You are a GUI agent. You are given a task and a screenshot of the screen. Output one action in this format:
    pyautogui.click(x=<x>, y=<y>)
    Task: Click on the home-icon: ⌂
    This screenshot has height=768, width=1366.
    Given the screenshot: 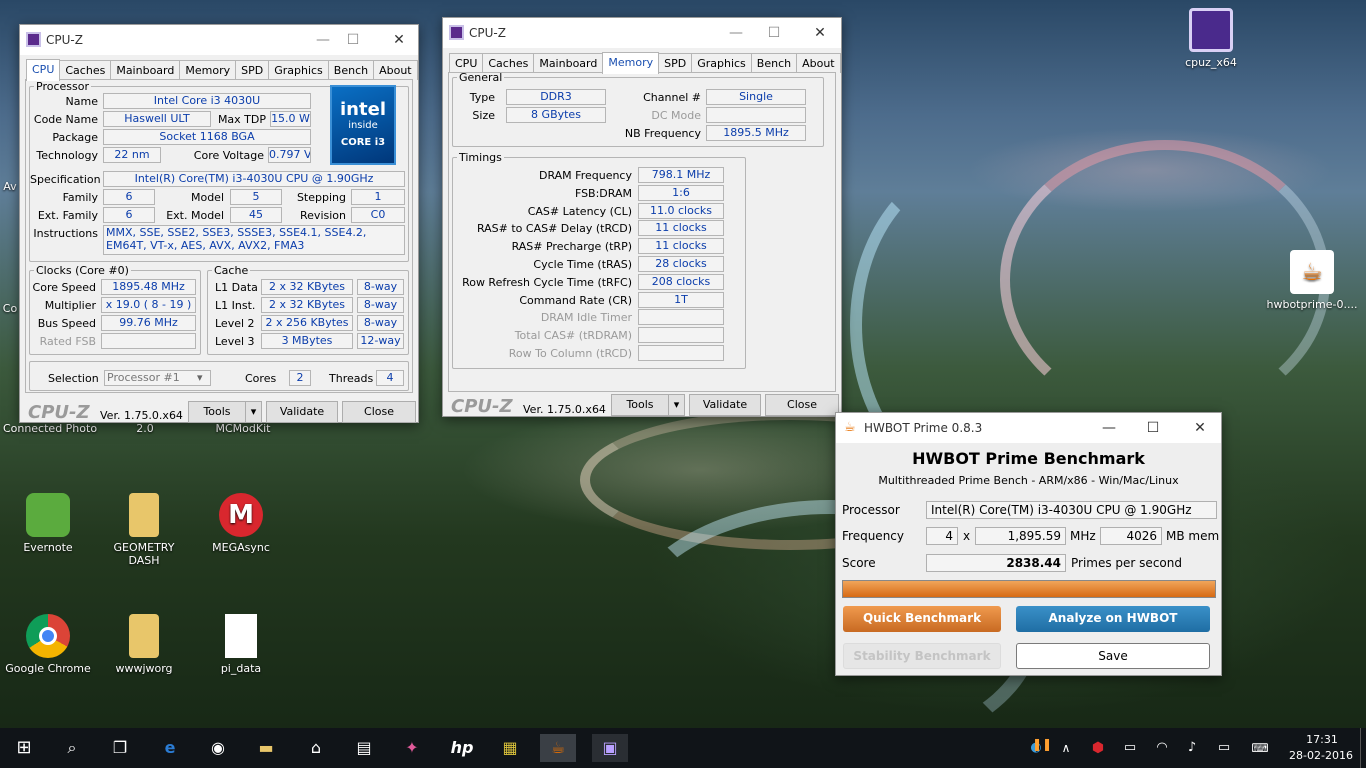 What is the action you would take?
    pyautogui.click(x=316, y=748)
    